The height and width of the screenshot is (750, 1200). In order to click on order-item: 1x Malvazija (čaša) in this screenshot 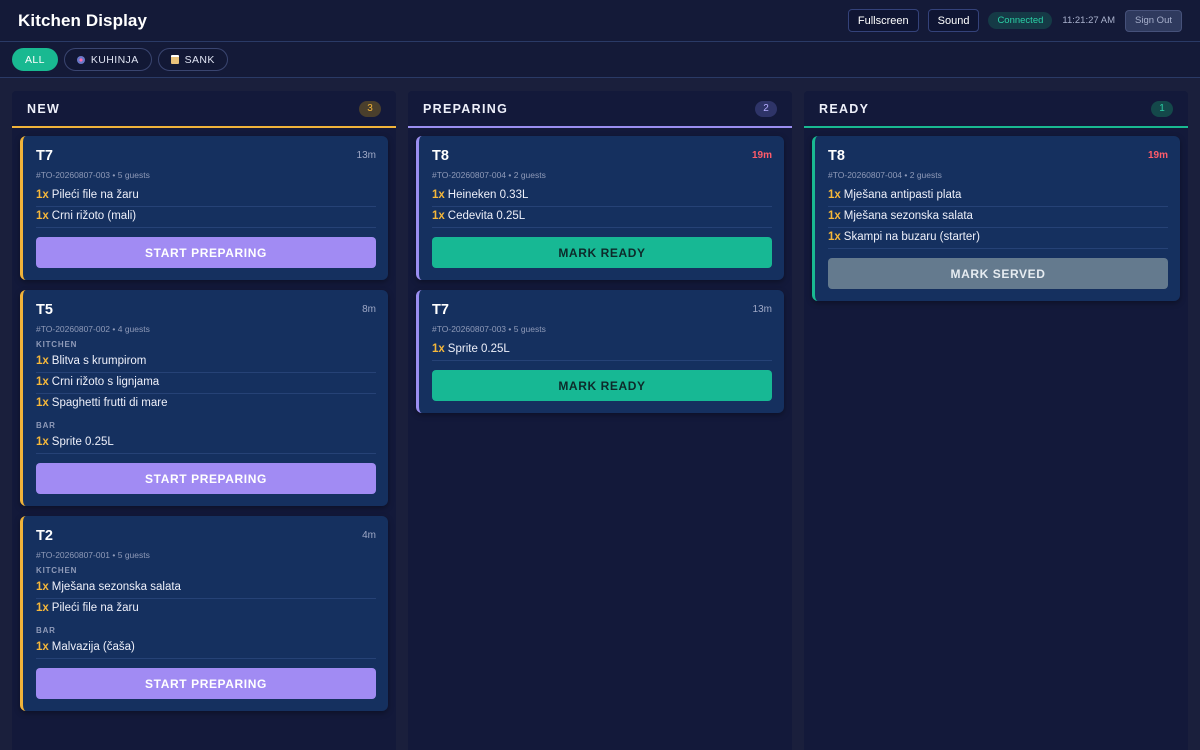, I will do `click(206, 648)`.